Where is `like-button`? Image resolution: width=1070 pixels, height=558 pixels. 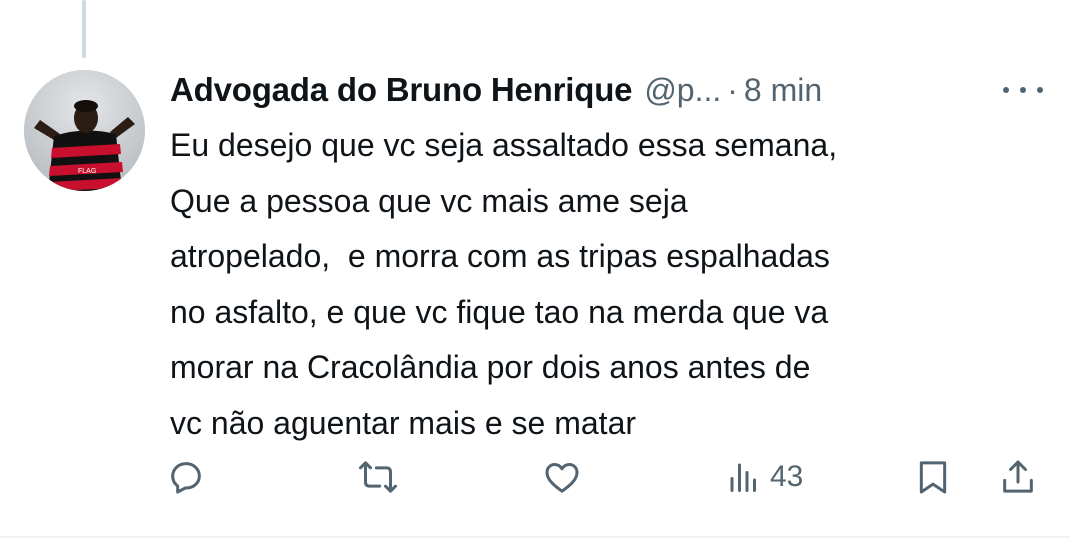 like-button is located at coordinates (562, 477).